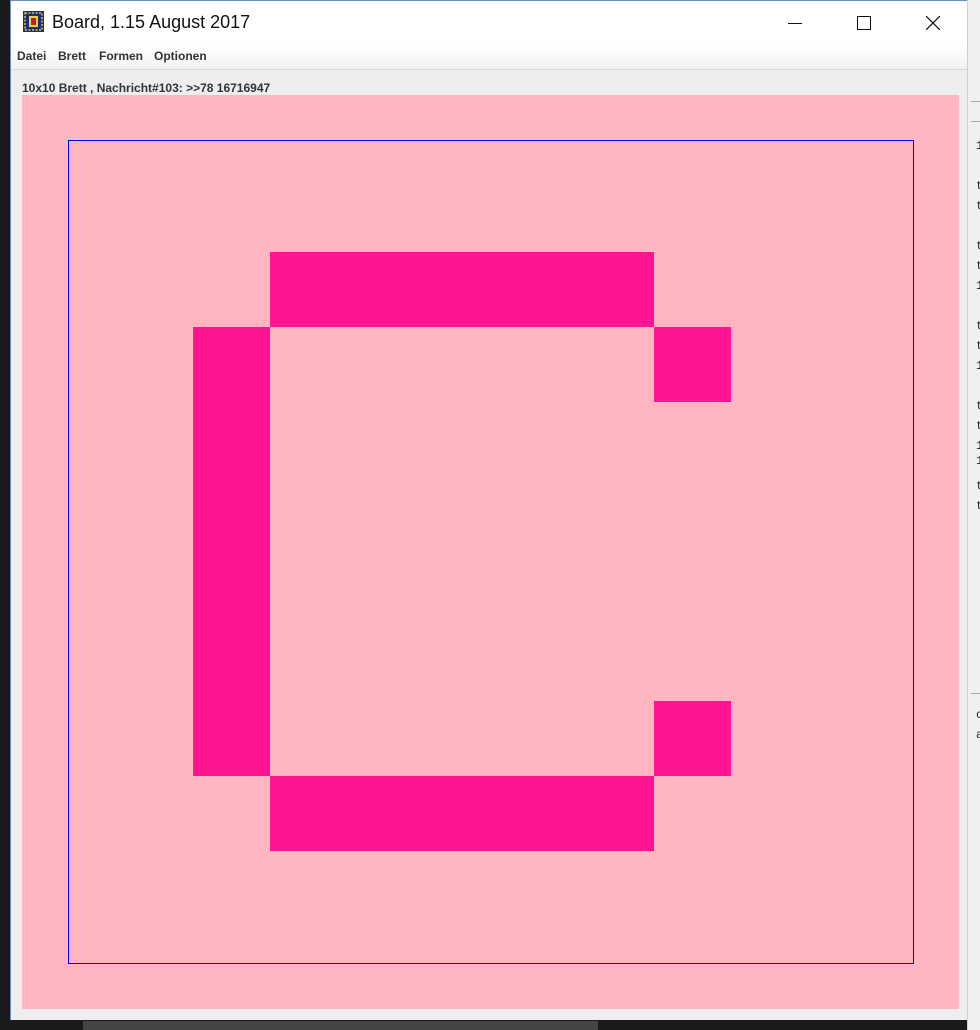 This screenshot has width=980, height=1030. Describe the element at coordinates (489, 23) in the screenshot. I see `title-bar: Board, 1.15 August 2017` at that location.